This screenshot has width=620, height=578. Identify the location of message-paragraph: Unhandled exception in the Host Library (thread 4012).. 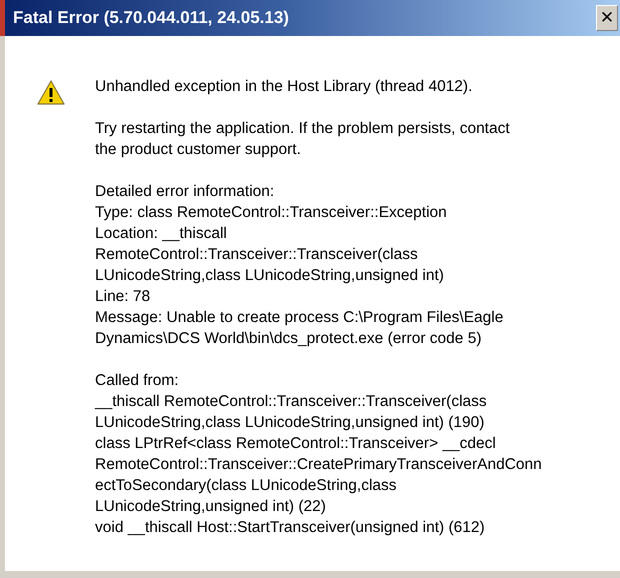
(284, 87).